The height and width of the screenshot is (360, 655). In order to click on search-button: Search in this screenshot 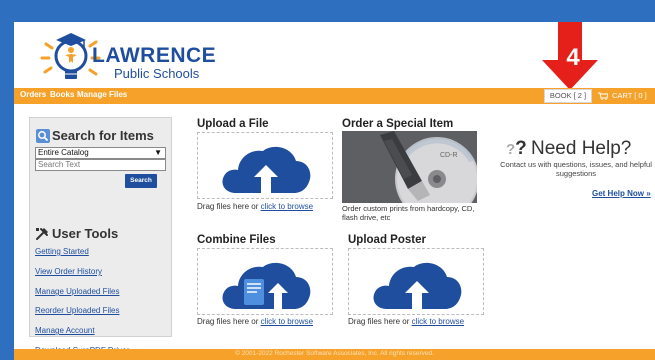, I will do `click(141, 181)`.